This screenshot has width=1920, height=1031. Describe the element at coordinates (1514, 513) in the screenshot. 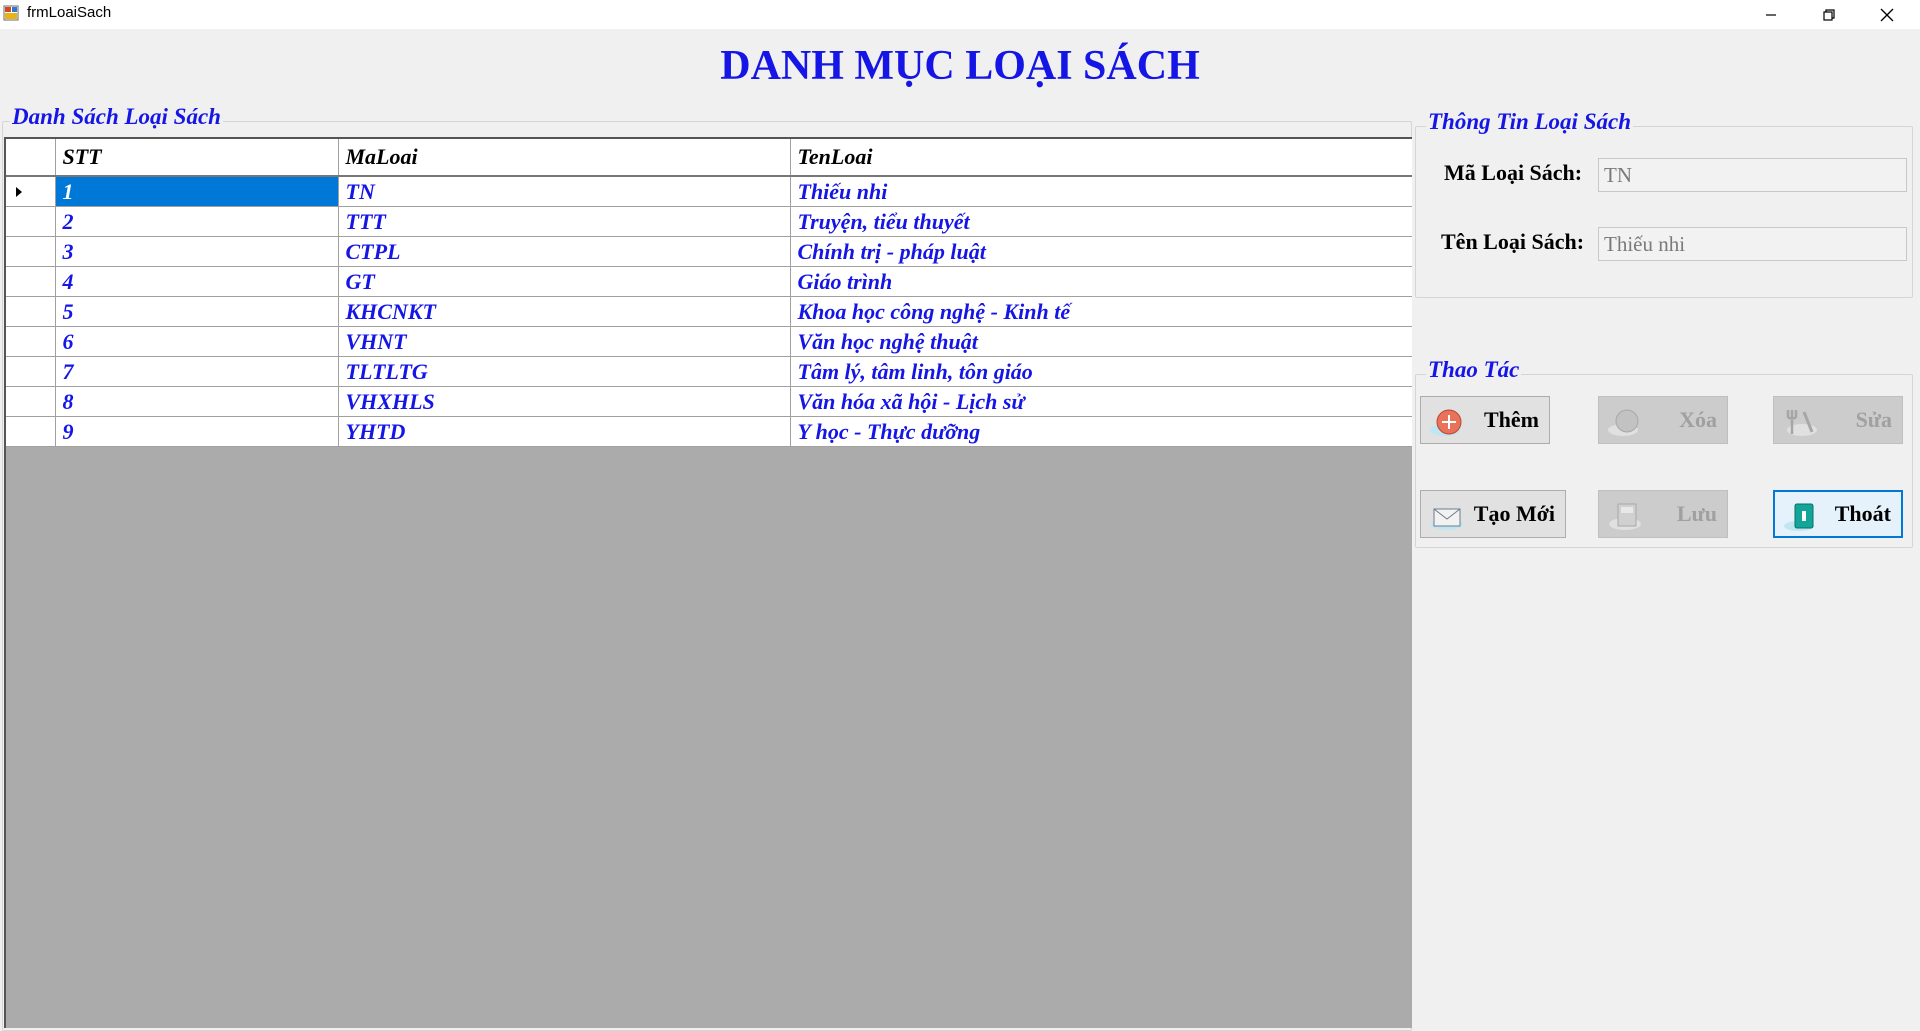

I see `tao-moi-label: Tạo Mới` at that location.